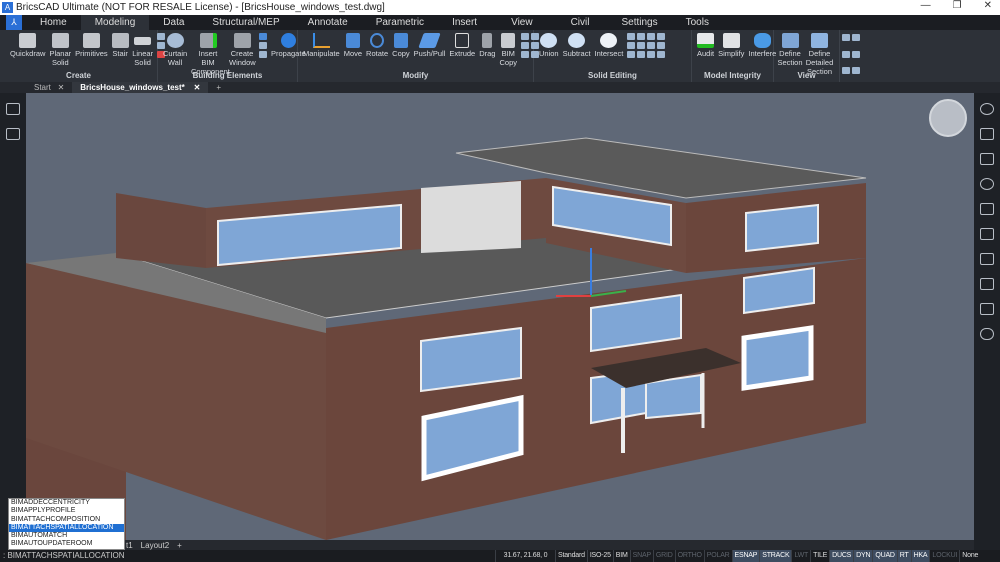 The height and width of the screenshot is (562, 1000). I want to click on autocomplete-item-selected: BIMATTACHSPATIALLOCATION, so click(66, 528).